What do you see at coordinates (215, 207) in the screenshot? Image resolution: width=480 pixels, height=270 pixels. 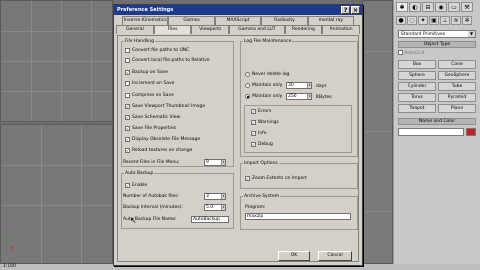 I see `interval-spinner: 5.0 ⇕` at bounding box center [215, 207].